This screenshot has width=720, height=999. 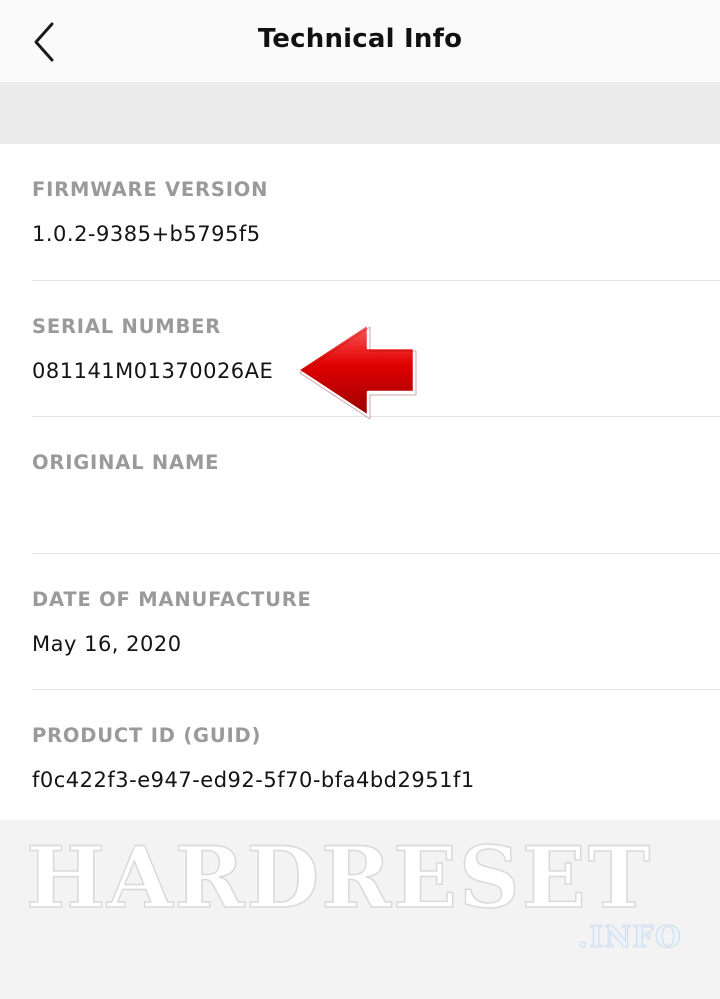 I want to click on original-name-row: ORIGINAL NAME, so click(x=376, y=485).